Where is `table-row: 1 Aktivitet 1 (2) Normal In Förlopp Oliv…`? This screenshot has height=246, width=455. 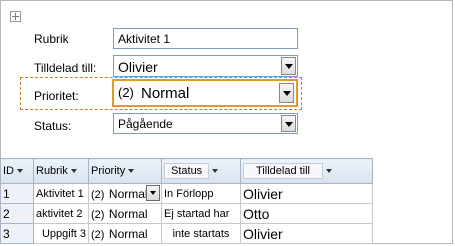 table-row: 1 Aktivitet 1 (2) Normal In Förlopp Oliv… is located at coordinates (186, 193).